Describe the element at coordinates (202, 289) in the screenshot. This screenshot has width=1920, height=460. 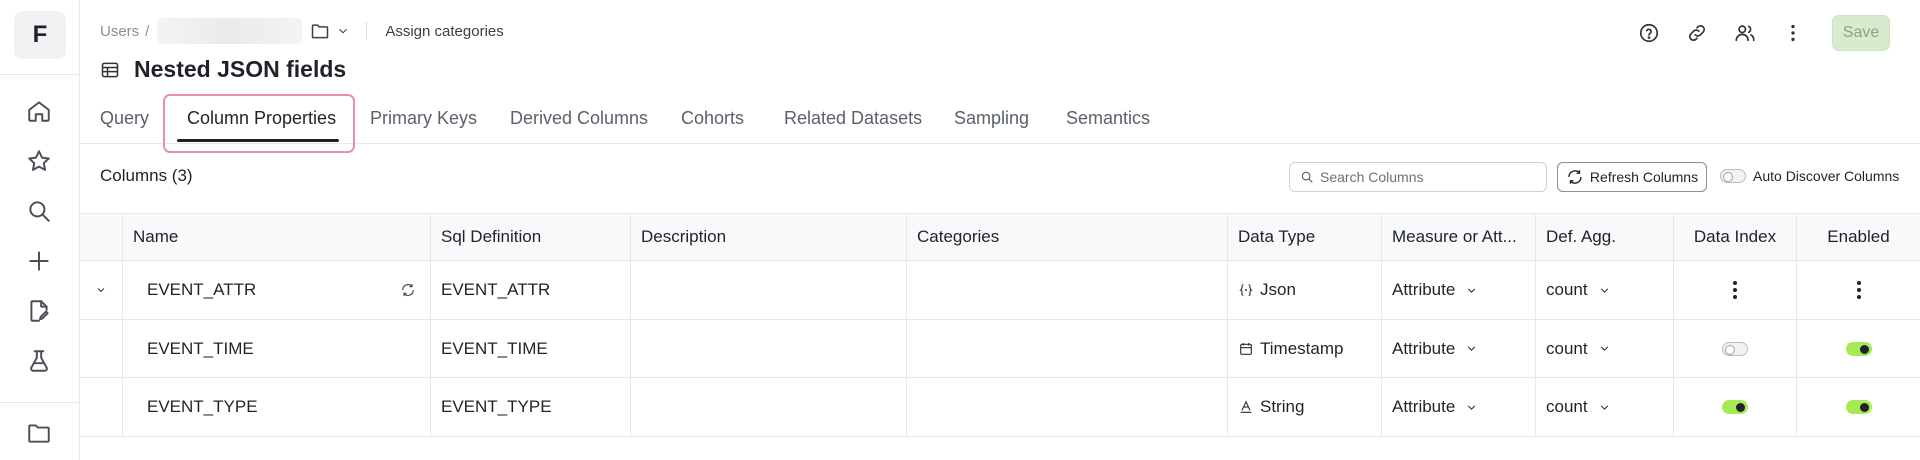
I see `column-name: EVENT_ATTR` at that location.